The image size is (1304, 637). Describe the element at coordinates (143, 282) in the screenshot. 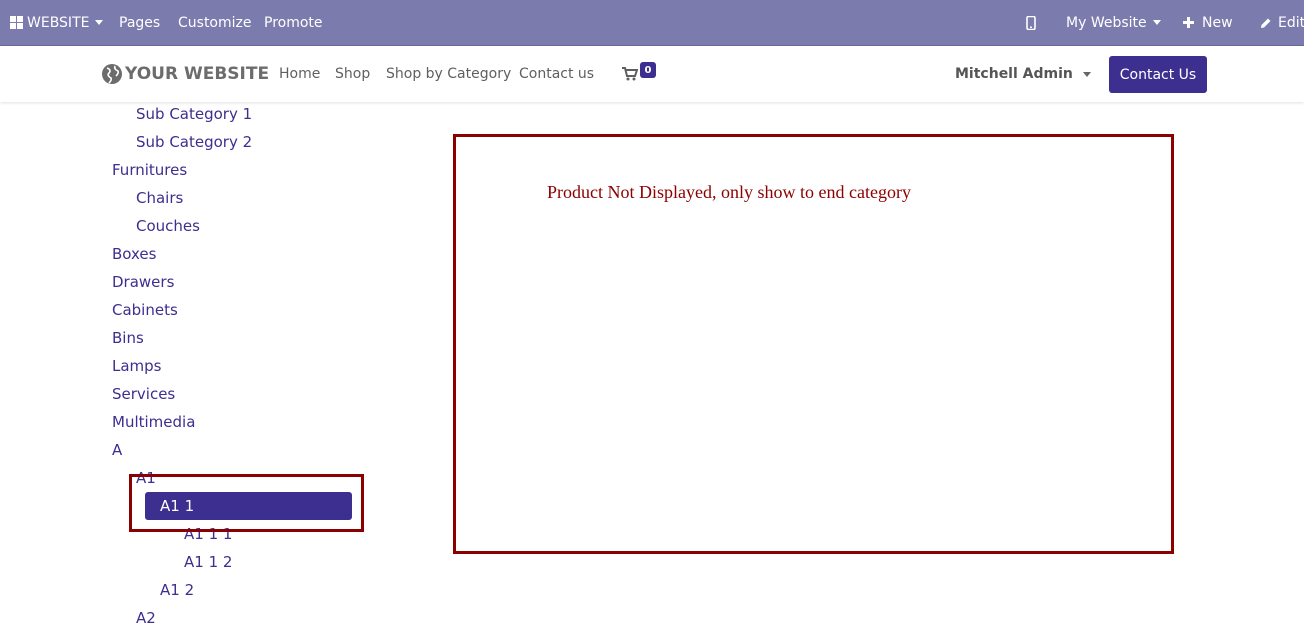

I see `category-drawers: Drawers` at that location.